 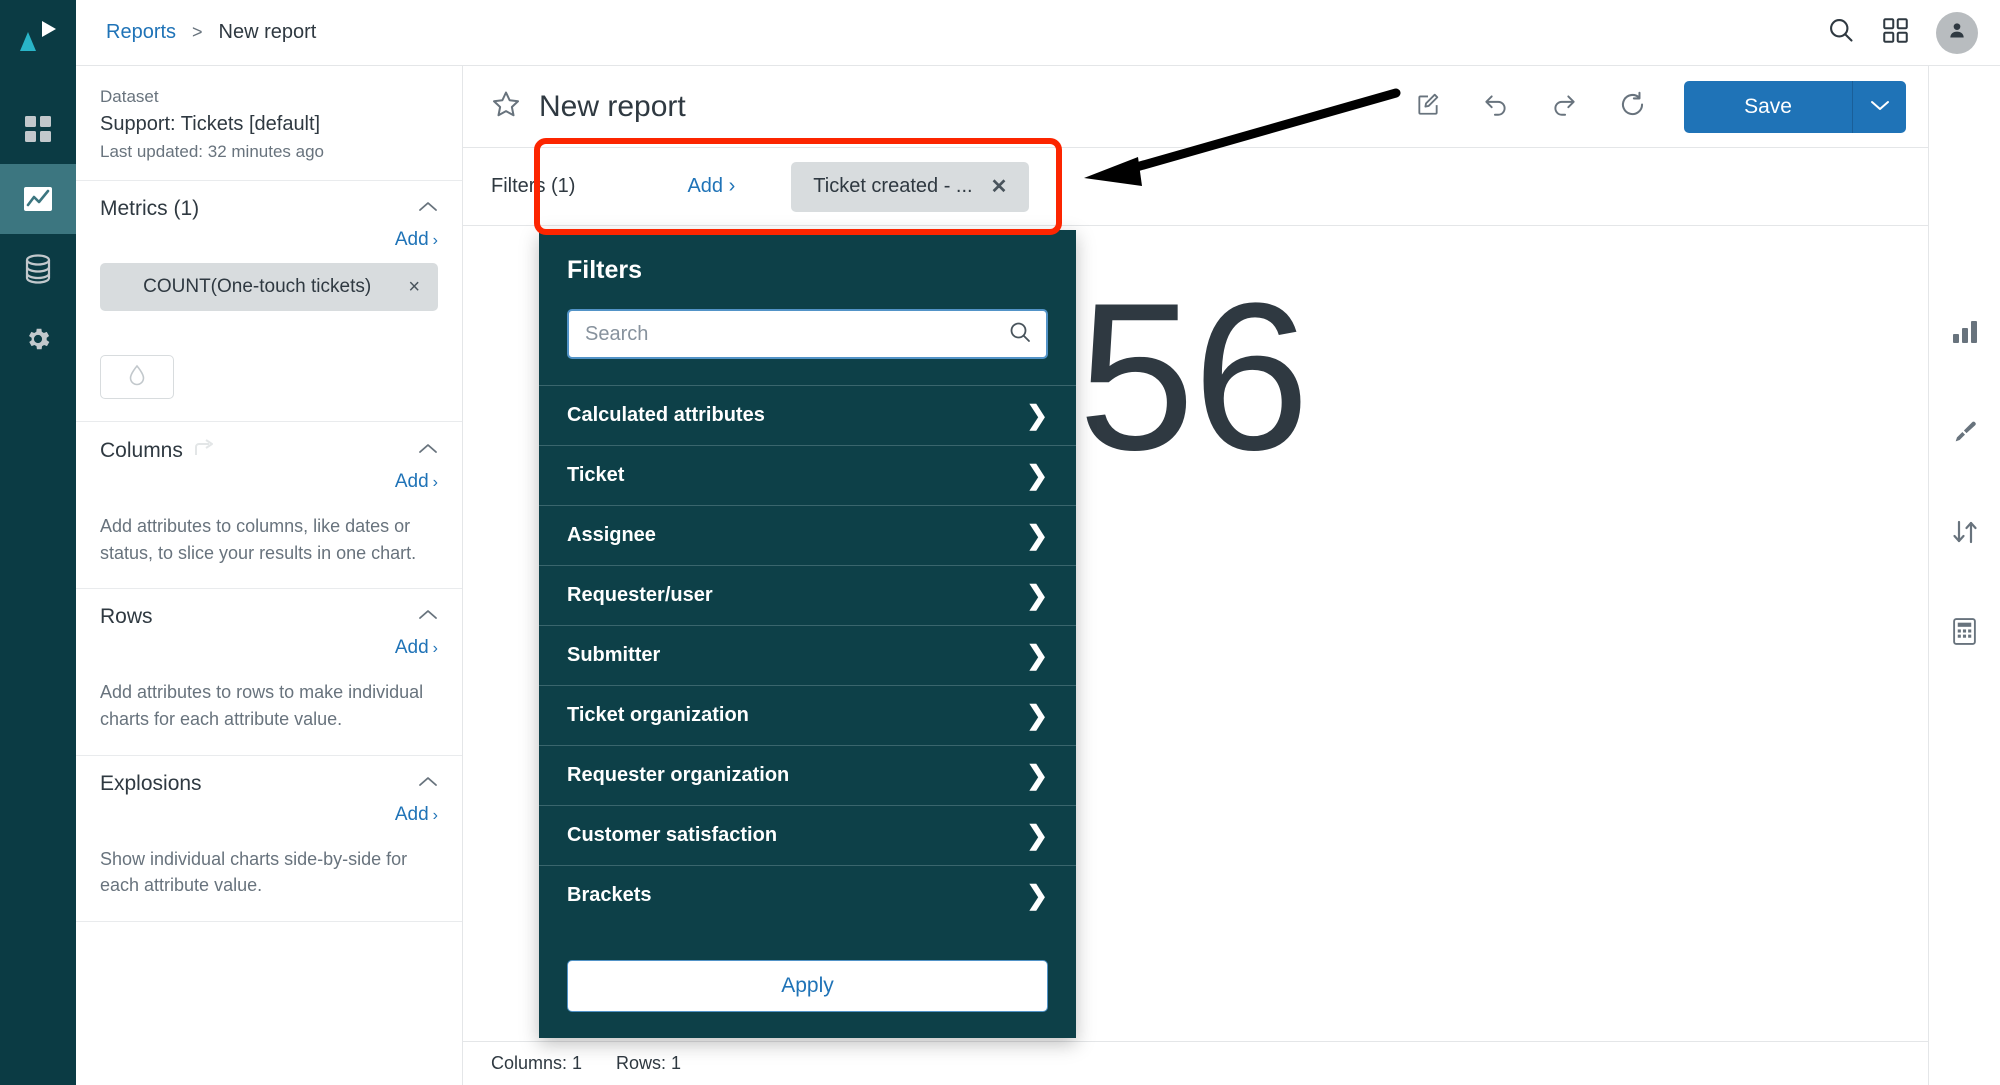 What do you see at coordinates (210, 123) in the screenshot?
I see `dataset-name: Support: Tickets [default]` at bounding box center [210, 123].